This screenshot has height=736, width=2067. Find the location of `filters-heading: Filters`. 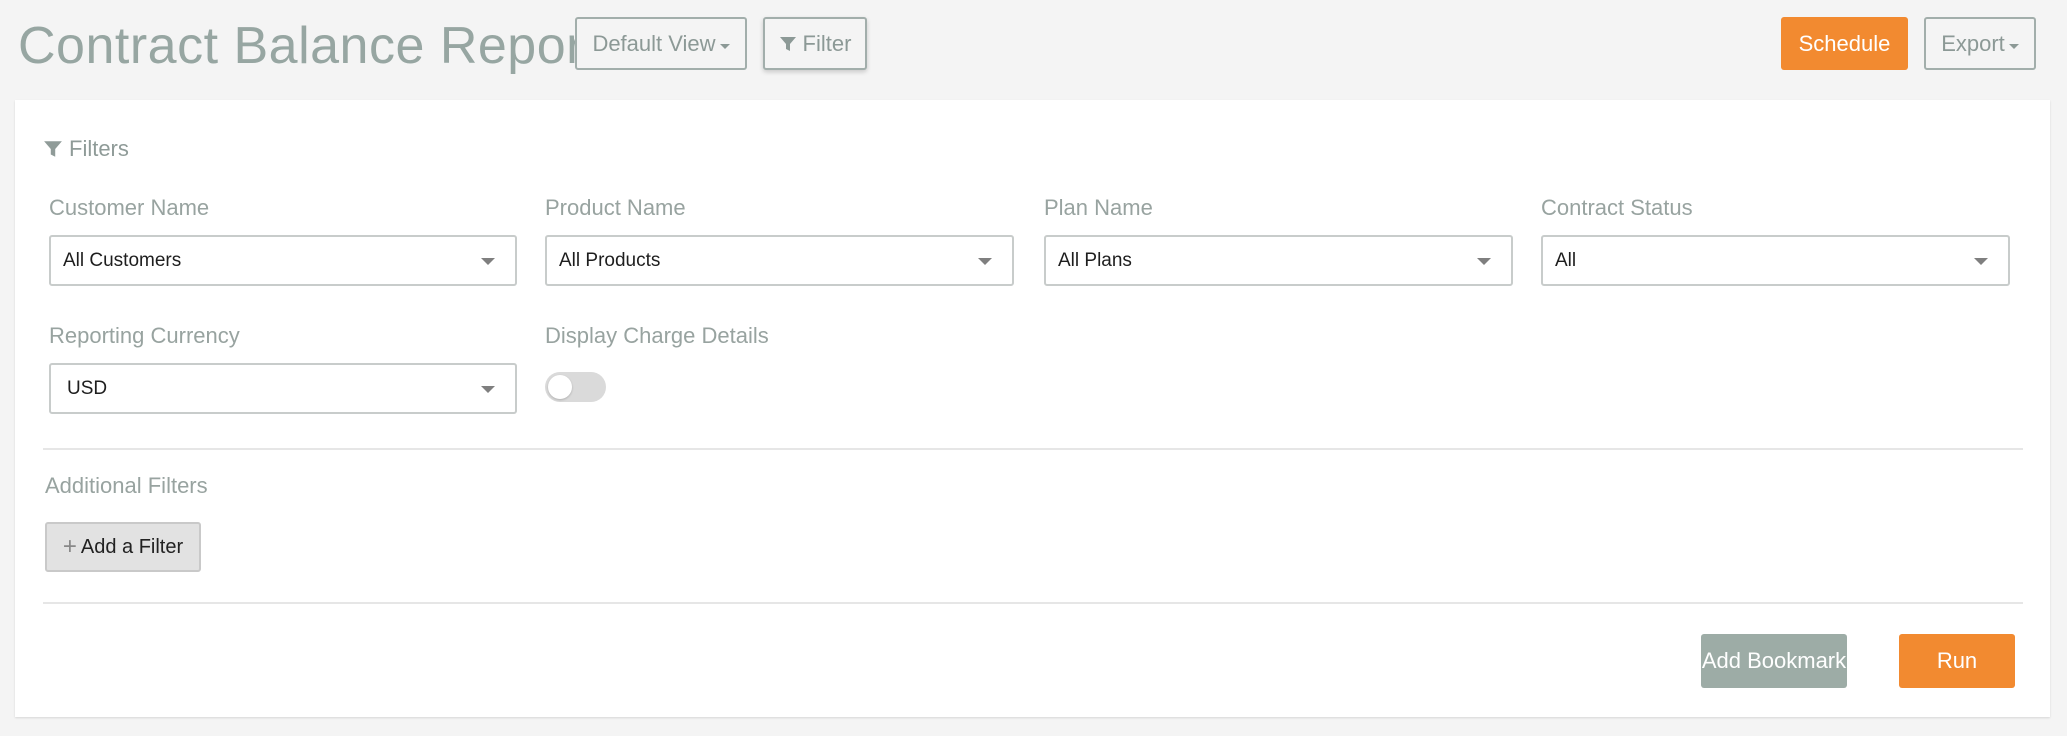

filters-heading: Filters is located at coordinates (86, 149).